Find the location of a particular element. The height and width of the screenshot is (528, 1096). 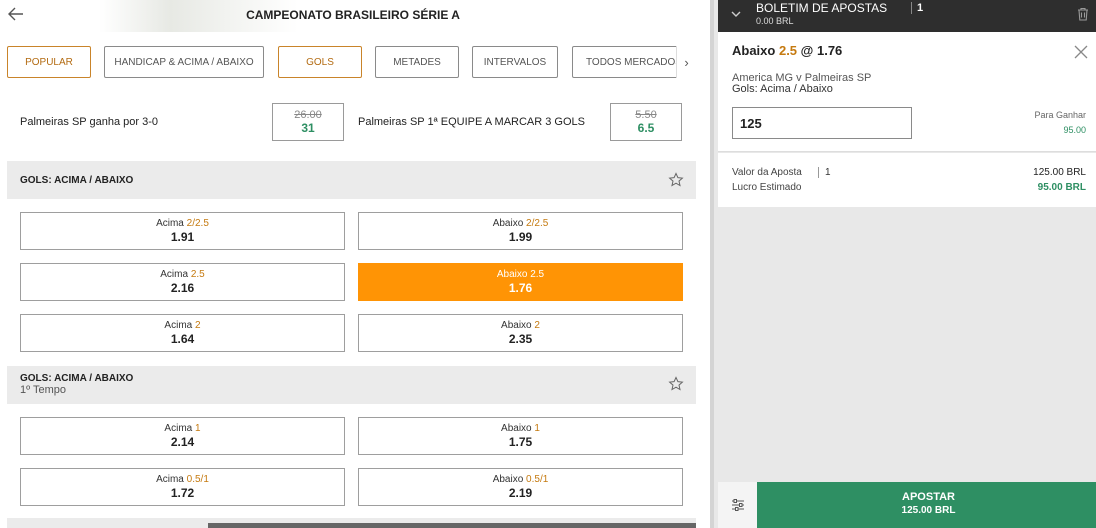

odds-button: Abaixo 2 2.35 is located at coordinates (520, 333).